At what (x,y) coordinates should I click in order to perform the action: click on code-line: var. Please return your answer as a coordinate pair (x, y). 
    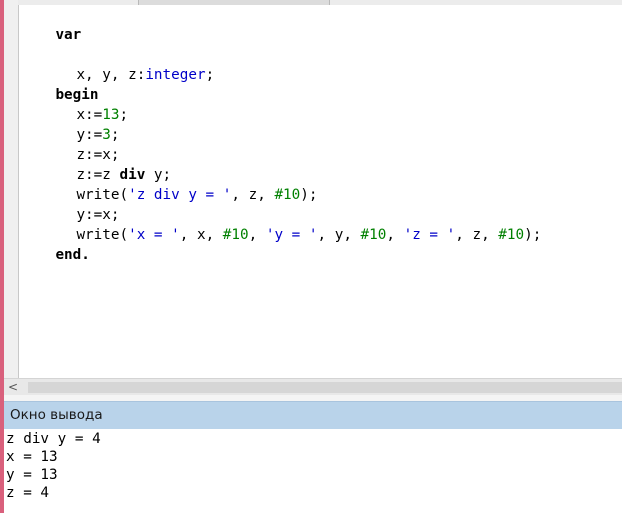
    Looking at the image, I should click on (51, 24).